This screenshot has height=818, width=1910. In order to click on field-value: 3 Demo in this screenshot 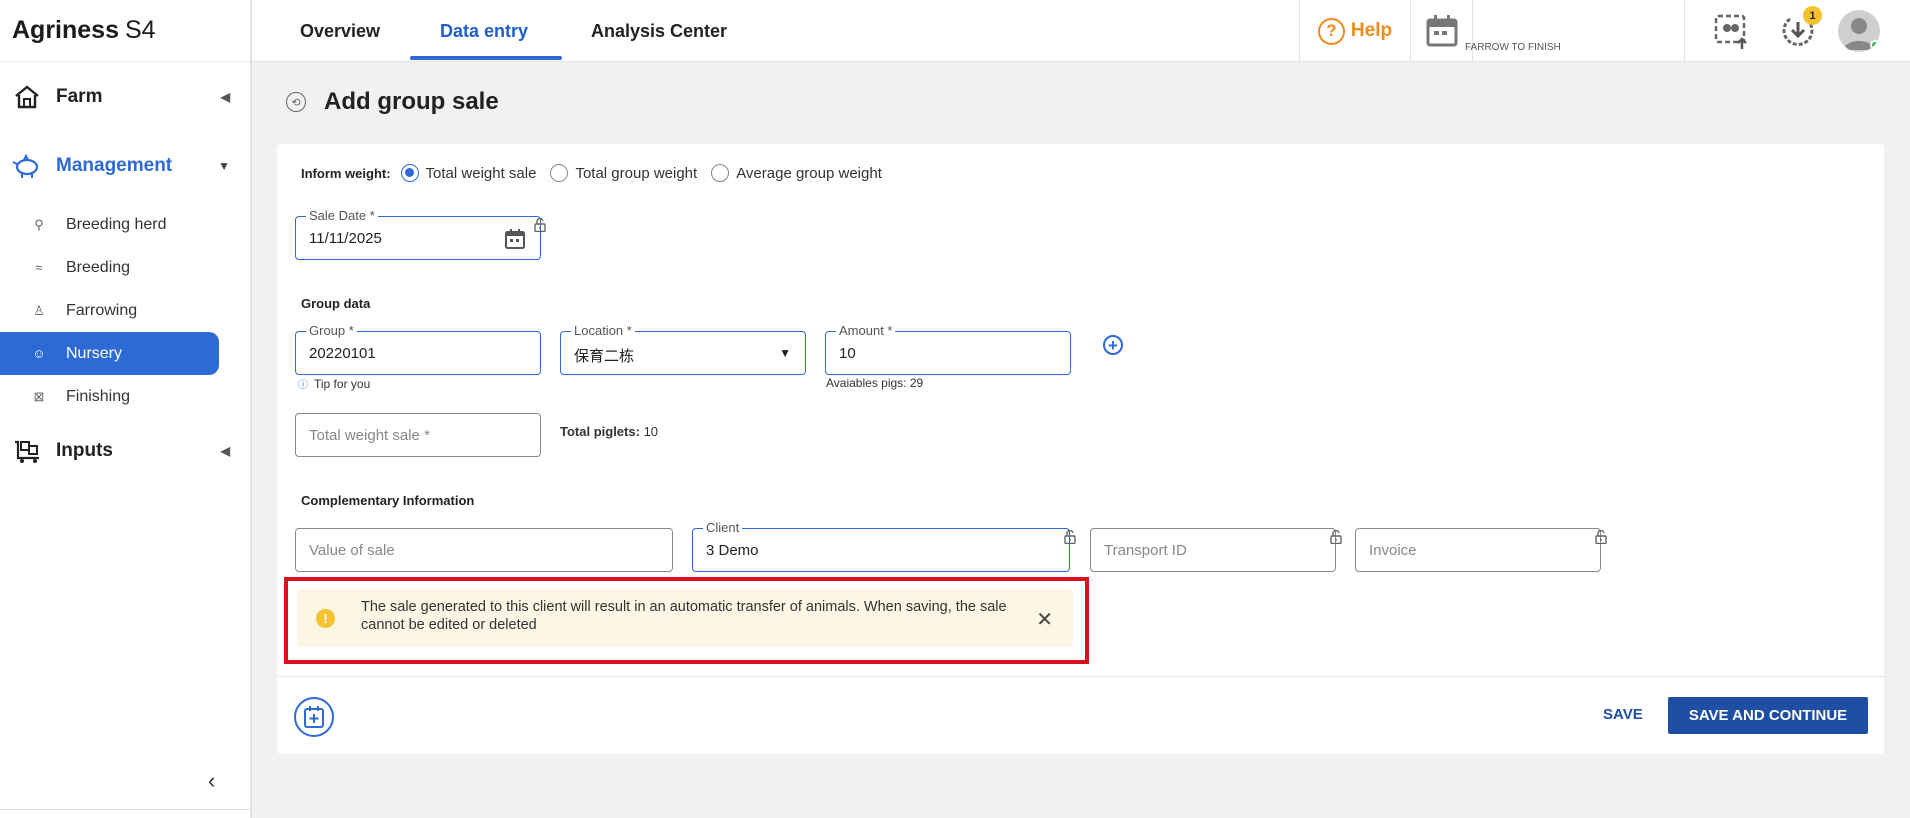, I will do `click(732, 550)`.